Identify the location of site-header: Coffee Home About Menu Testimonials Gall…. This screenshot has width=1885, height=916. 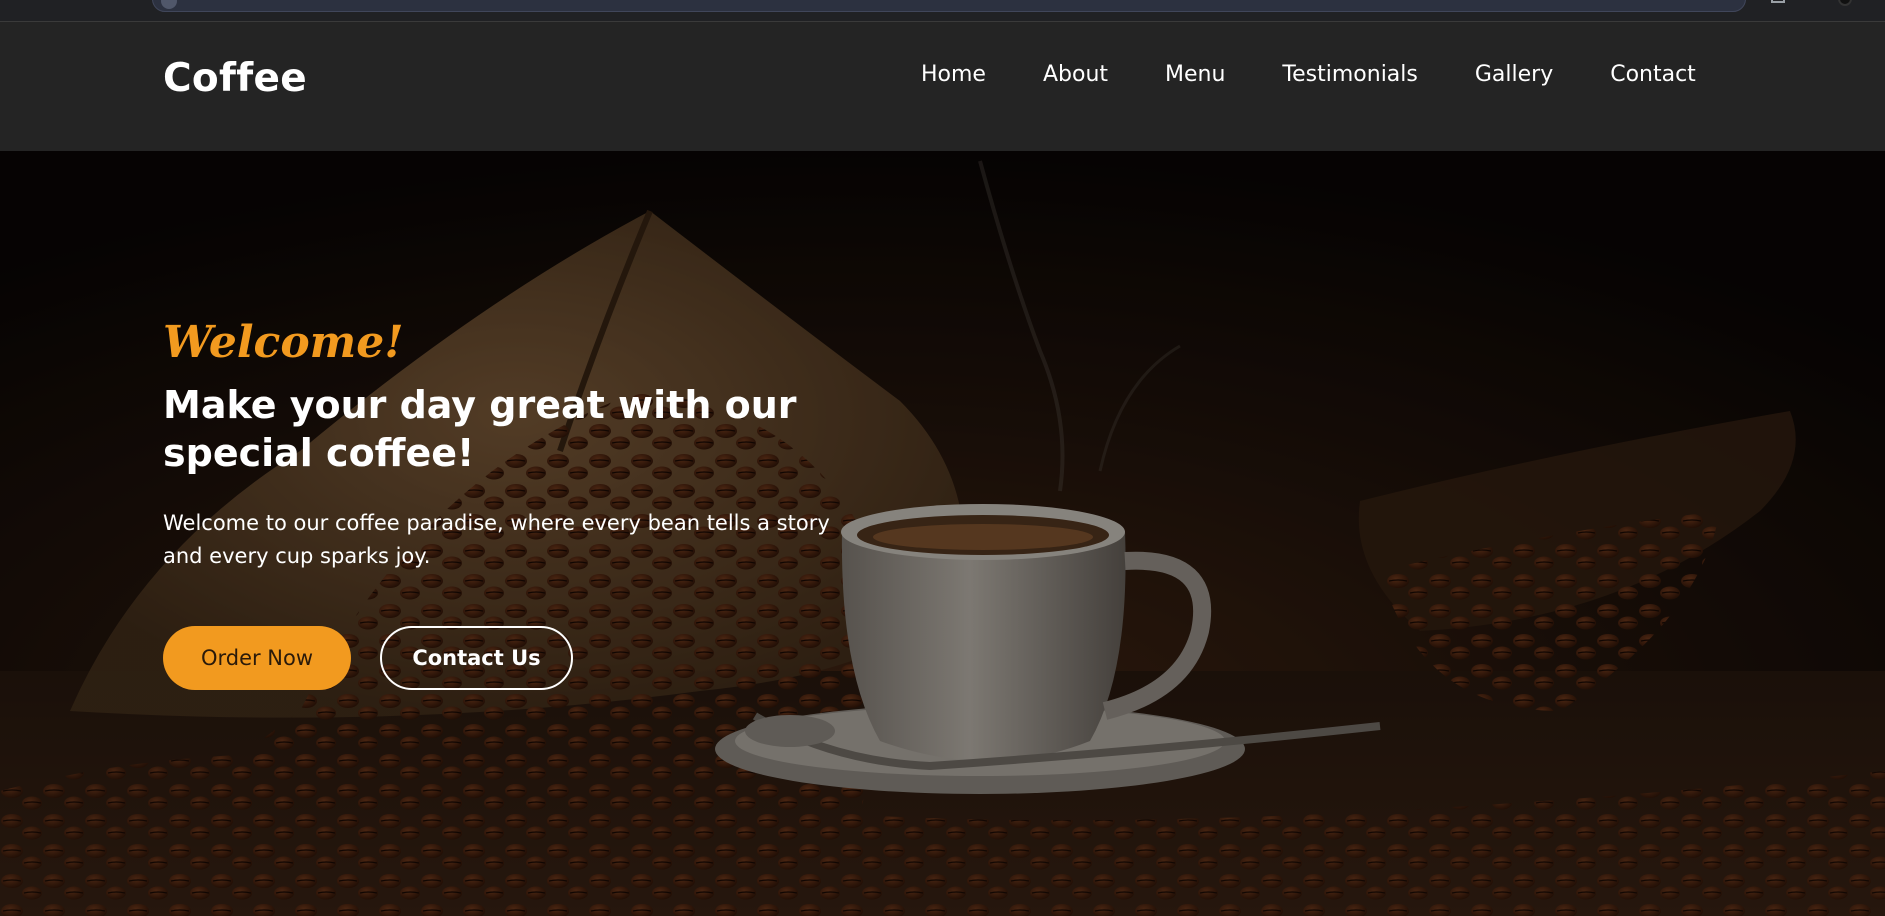
(942, 86).